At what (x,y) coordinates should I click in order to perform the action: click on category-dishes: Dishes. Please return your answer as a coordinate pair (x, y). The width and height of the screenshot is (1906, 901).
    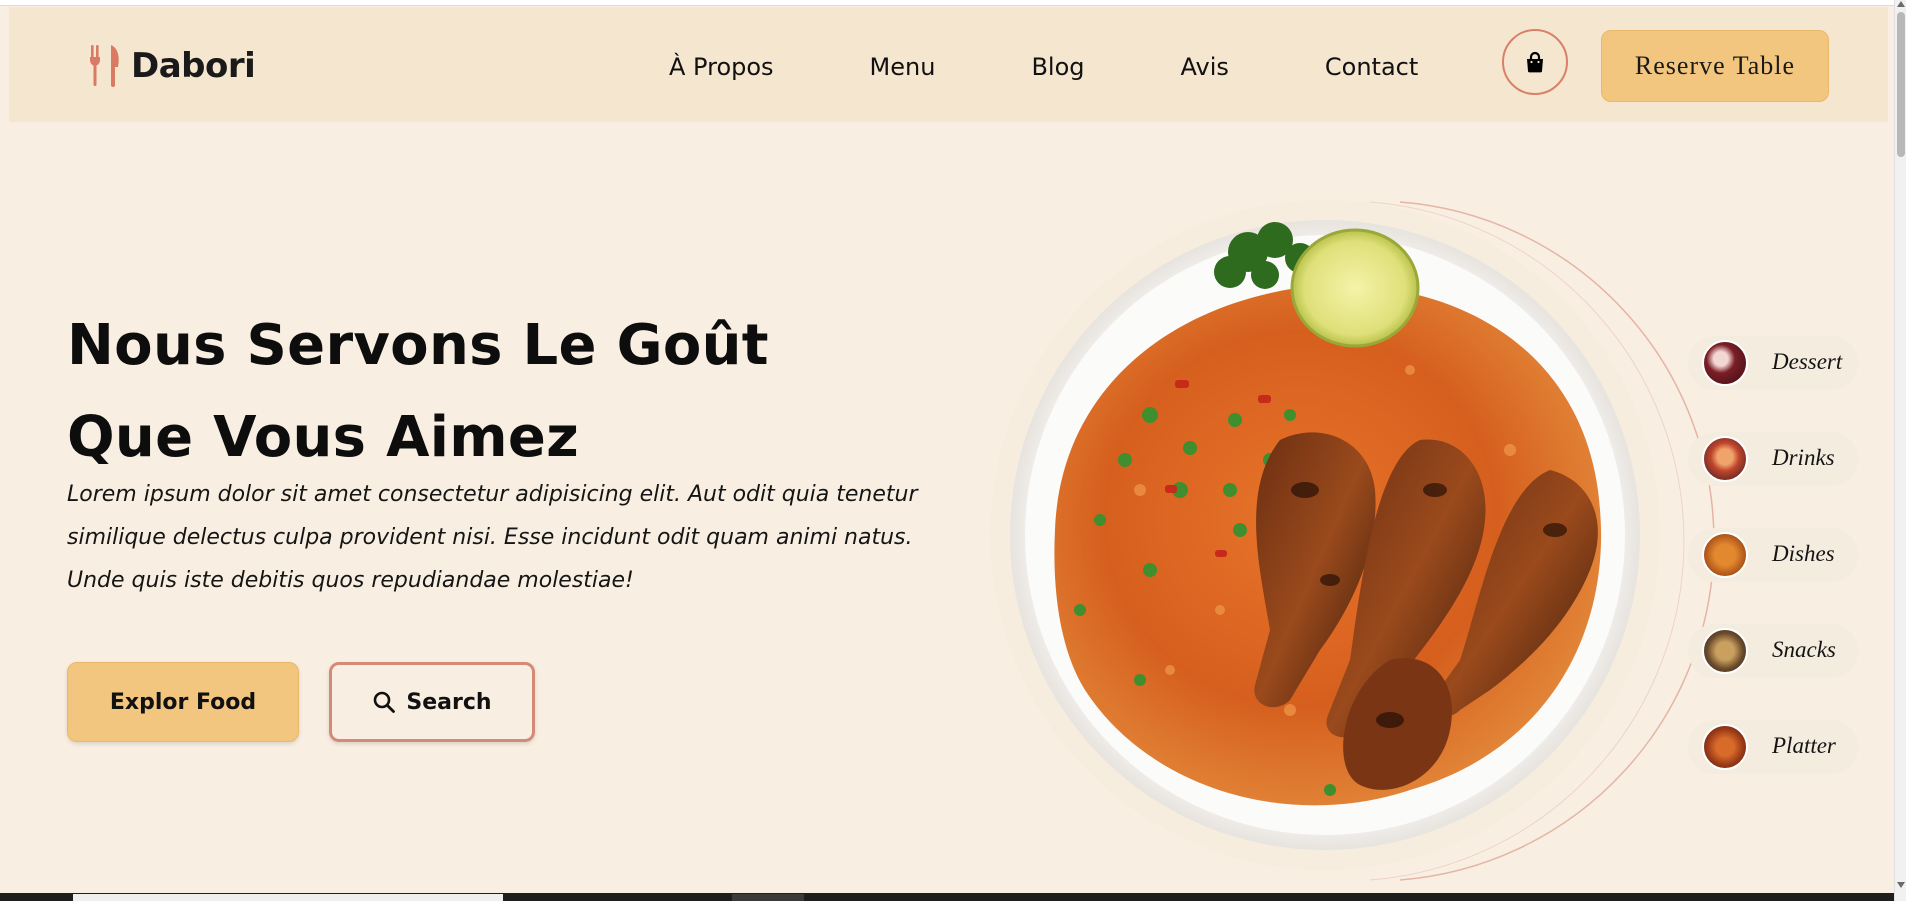
    Looking at the image, I should click on (1773, 555).